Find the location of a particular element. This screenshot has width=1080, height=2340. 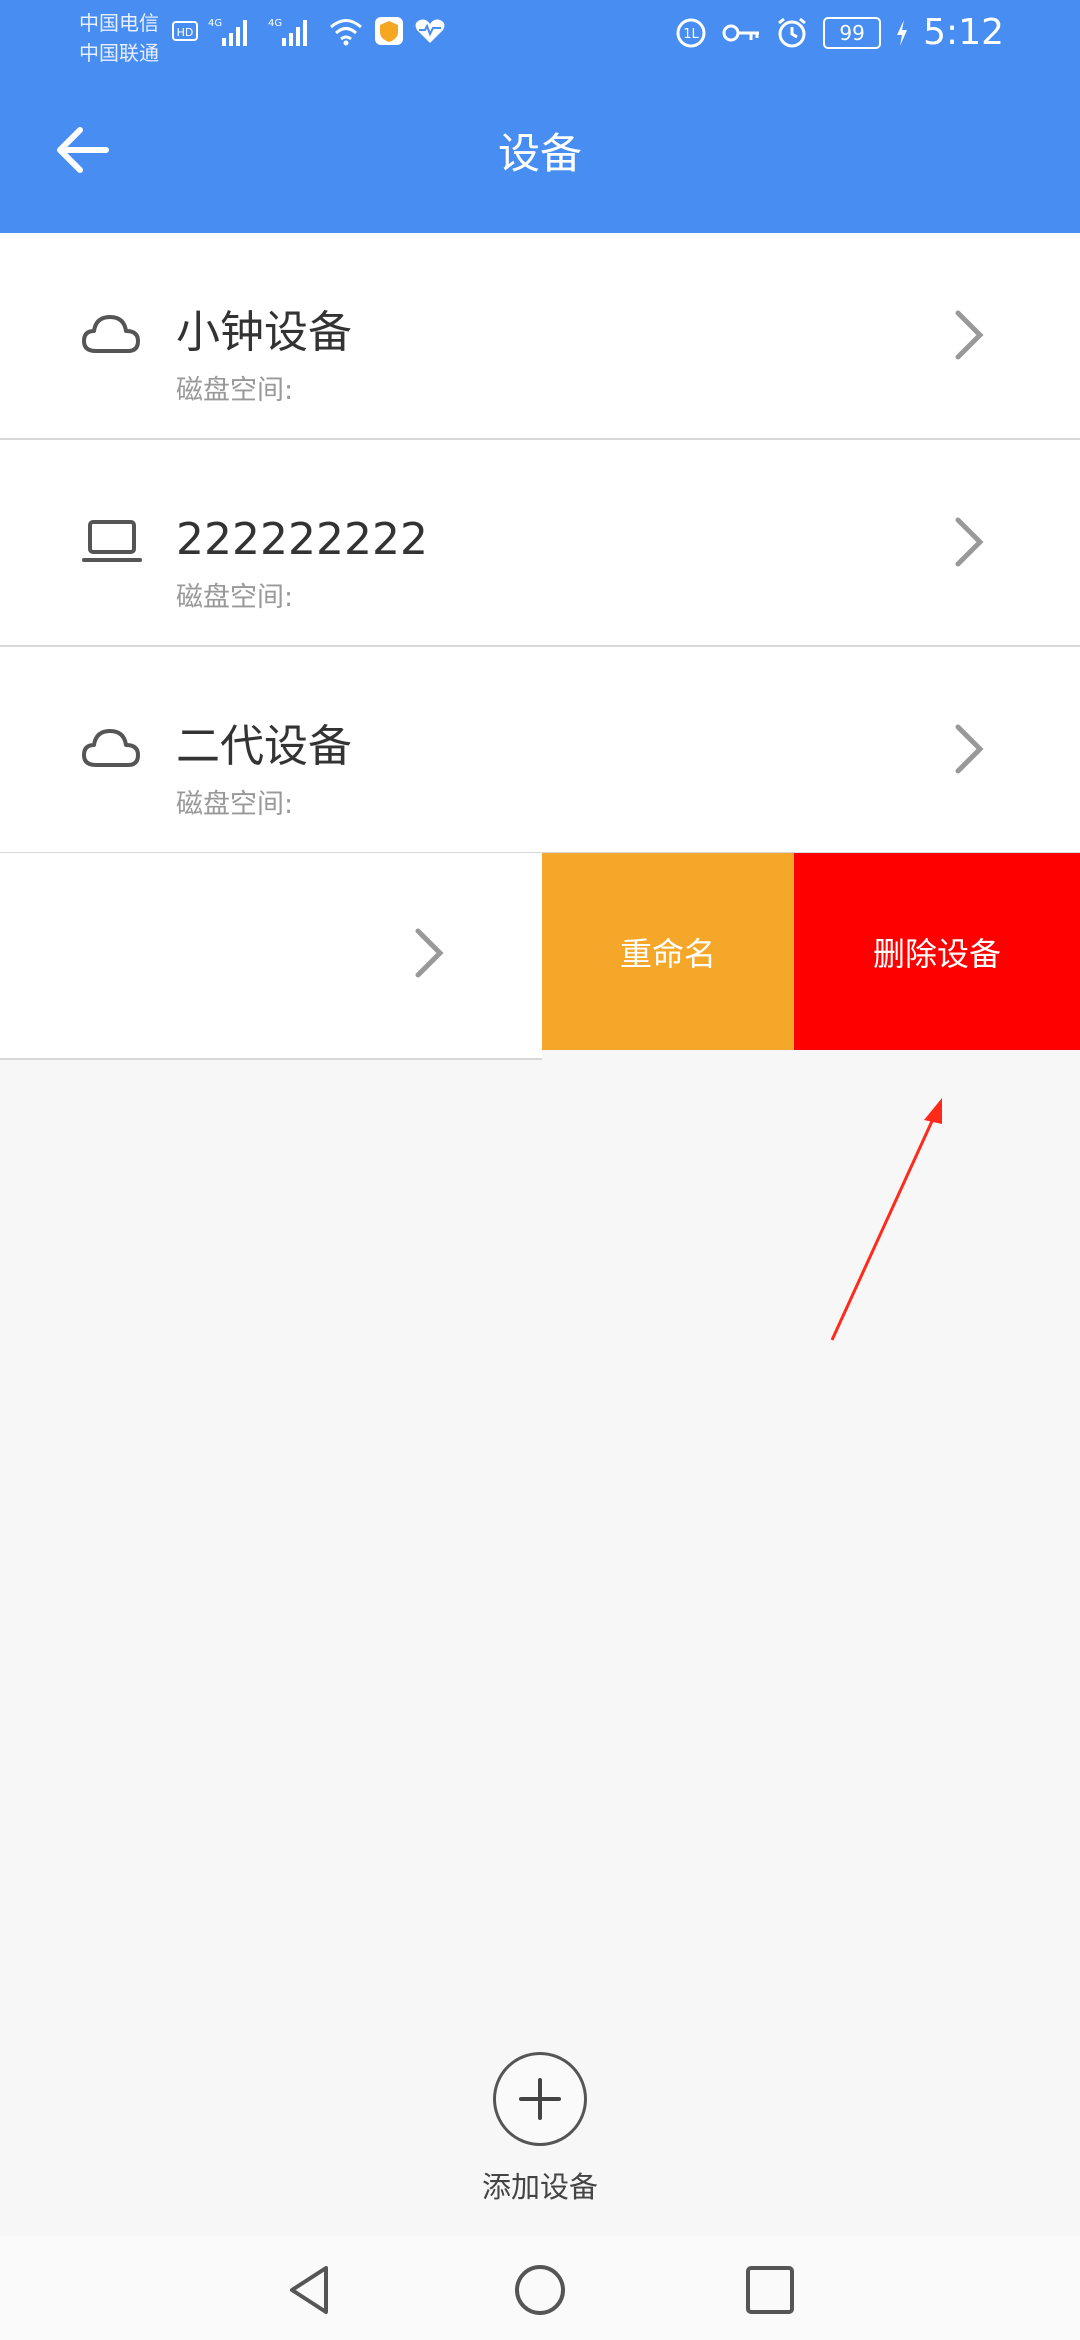

svg-text: 1L is located at coordinates (691, 34).